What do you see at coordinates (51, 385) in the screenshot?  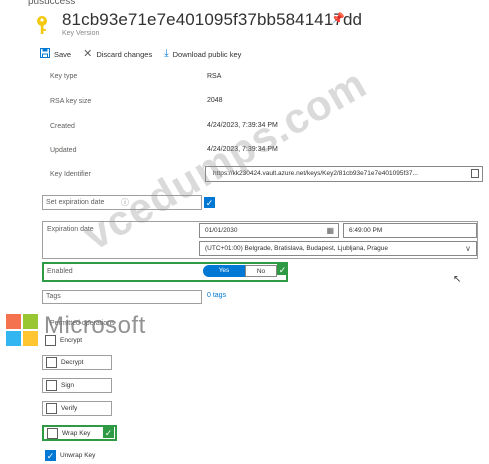 I see `sign-checkbox` at bounding box center [51, 385].